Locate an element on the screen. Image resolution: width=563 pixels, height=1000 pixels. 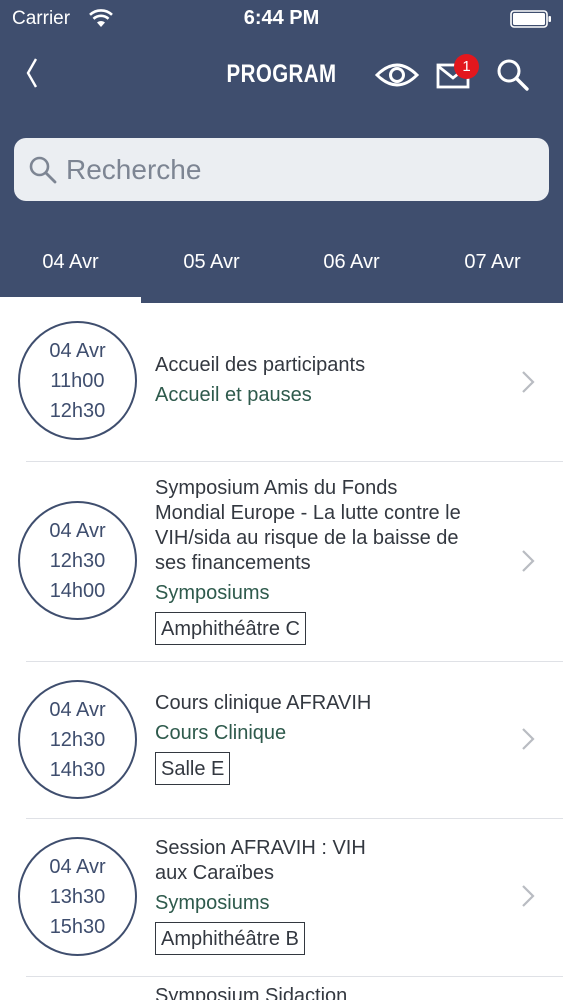
room-badge: Amphithéâtre B is located at coordinates (230, 938).